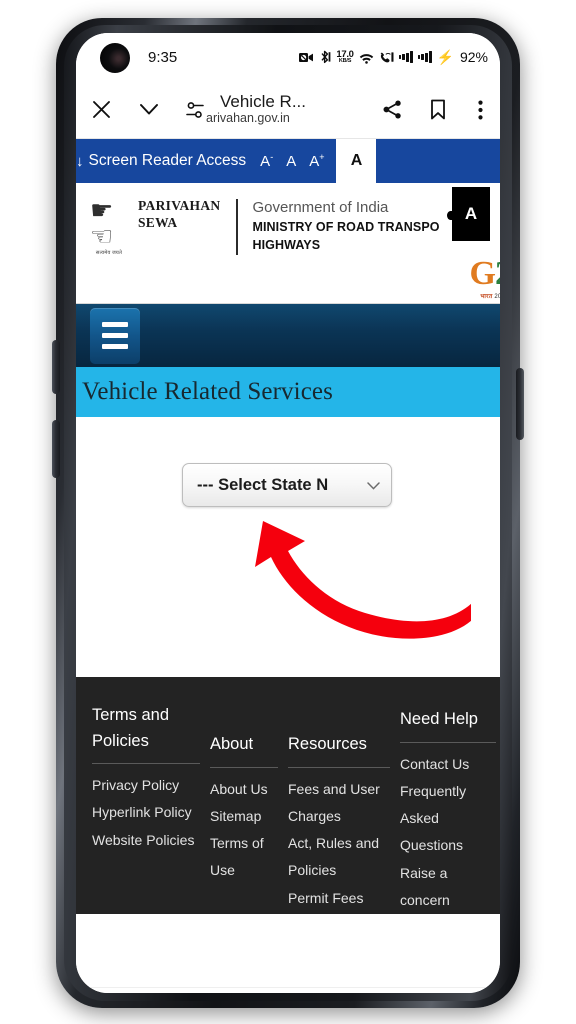 The image size is (576, 1024). I want to click on footer-heading: About, so click(232, 744).